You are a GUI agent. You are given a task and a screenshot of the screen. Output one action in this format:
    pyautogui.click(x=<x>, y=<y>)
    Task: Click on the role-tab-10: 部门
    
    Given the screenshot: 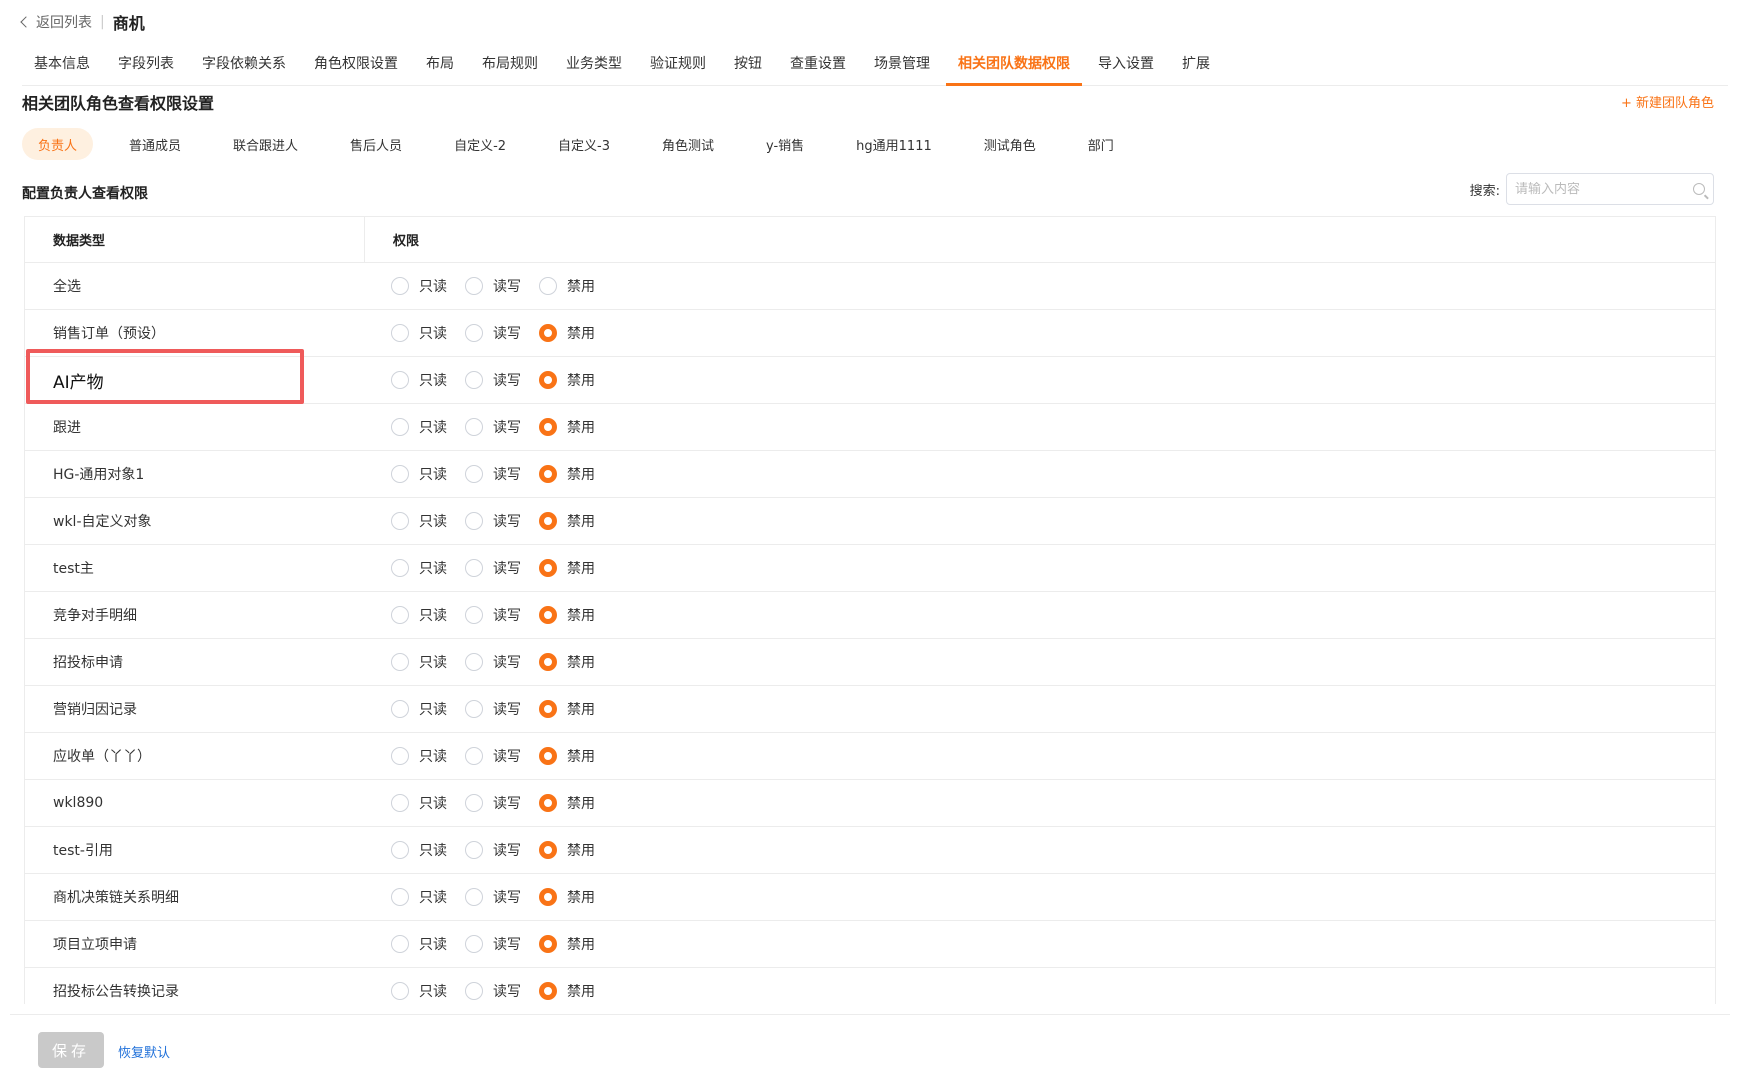 What is the action you would take?
    pyautogui.click(x=1101, y=144)
    